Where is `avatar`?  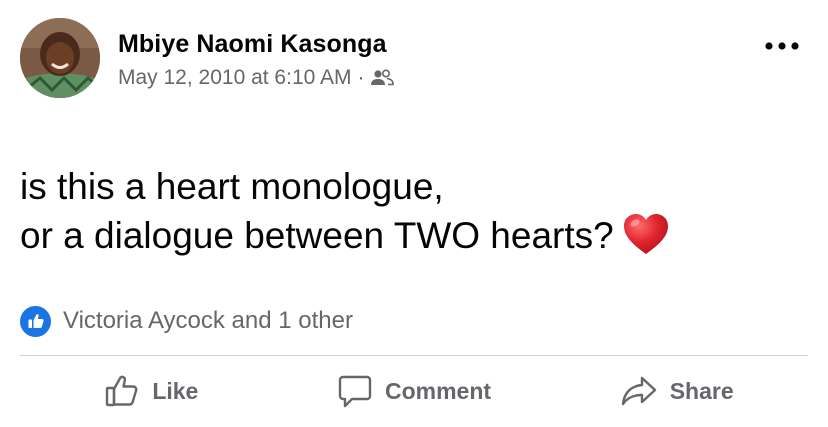
avatar is located at coordinates (60, 58).